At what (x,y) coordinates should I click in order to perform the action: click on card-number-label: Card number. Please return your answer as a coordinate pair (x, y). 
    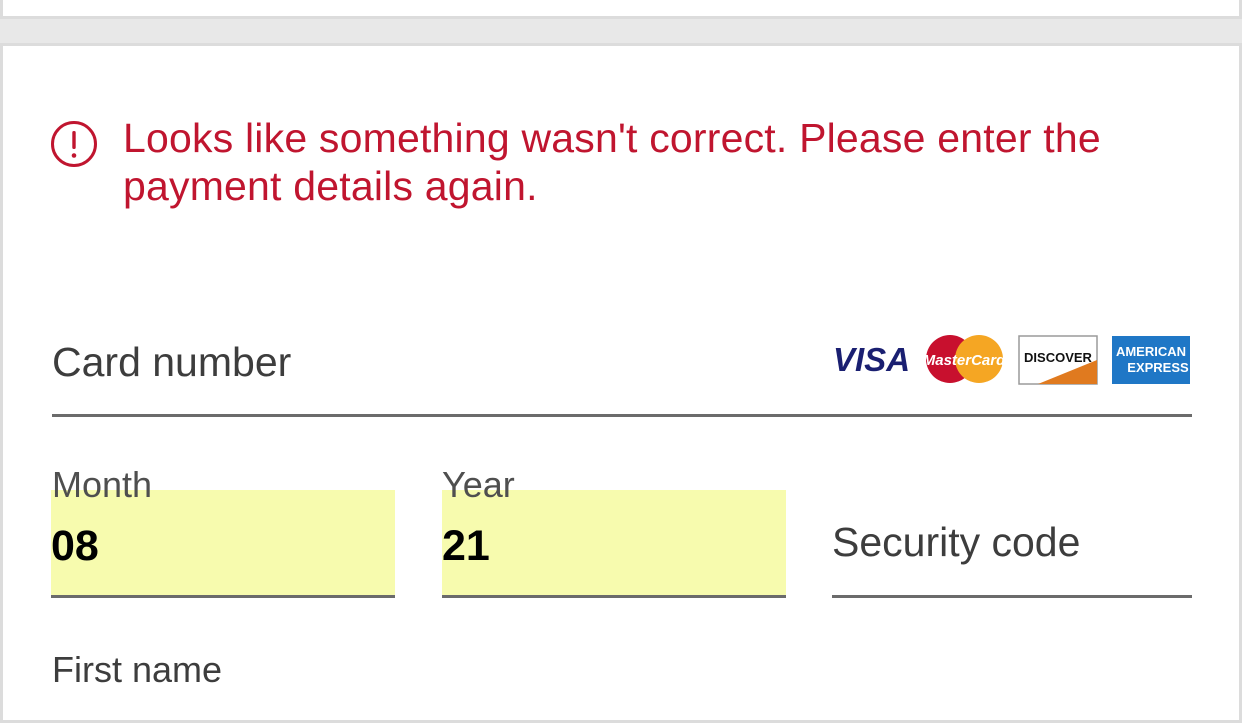
    Looking at the image, I should click on (172, 362).